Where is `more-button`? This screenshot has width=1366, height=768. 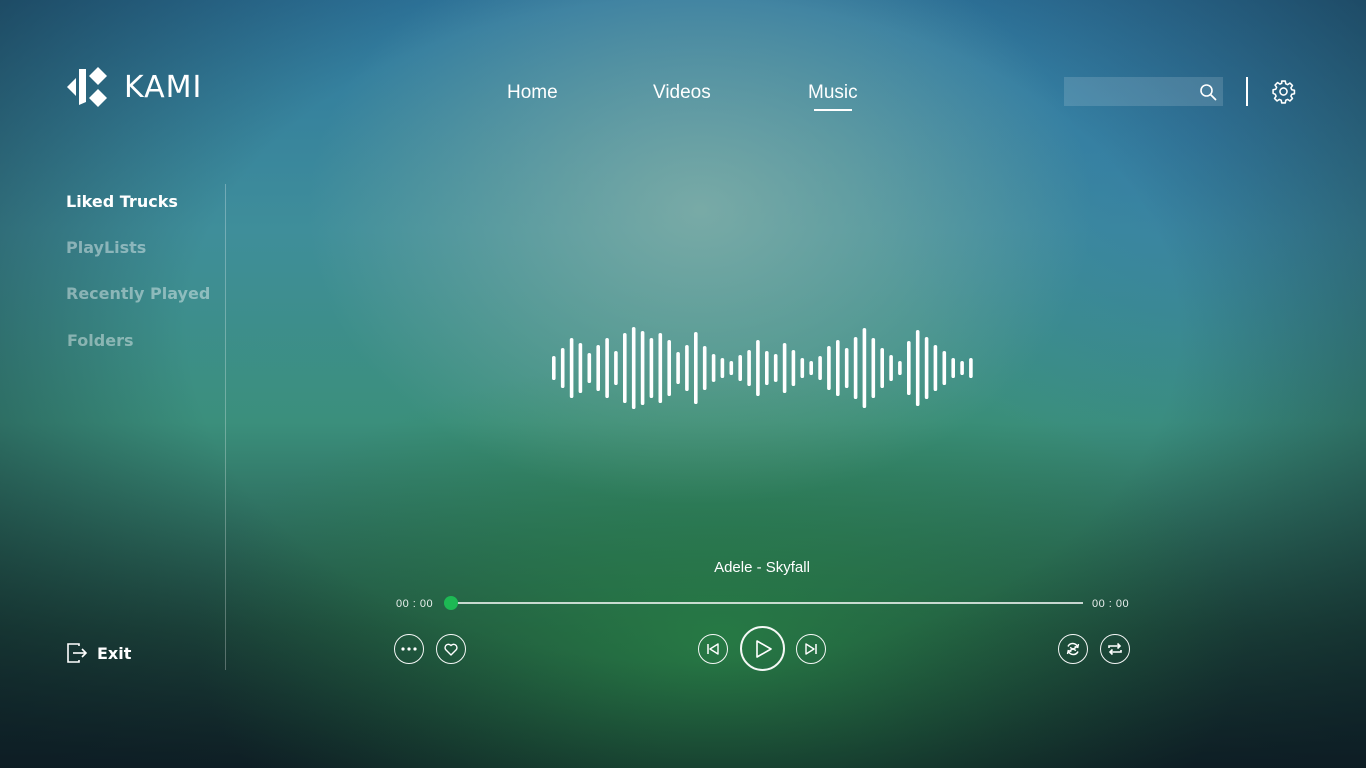
more-button is located at coordinates (409, 649).